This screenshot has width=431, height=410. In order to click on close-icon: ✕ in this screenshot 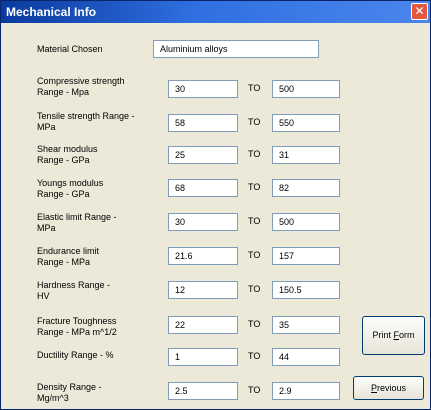, I will do `click(419, 11)`.